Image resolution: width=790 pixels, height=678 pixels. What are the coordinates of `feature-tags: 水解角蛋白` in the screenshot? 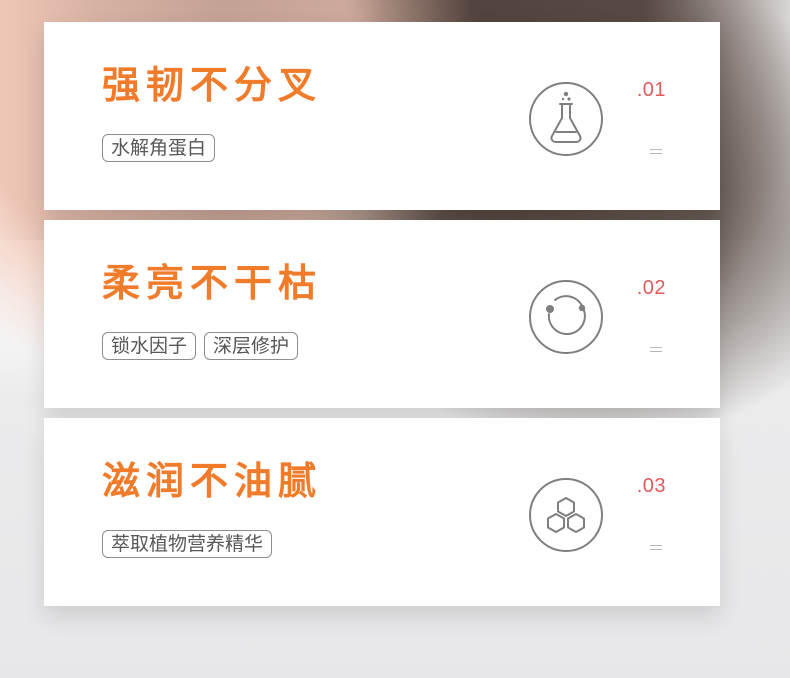 It's located at (159, 148).